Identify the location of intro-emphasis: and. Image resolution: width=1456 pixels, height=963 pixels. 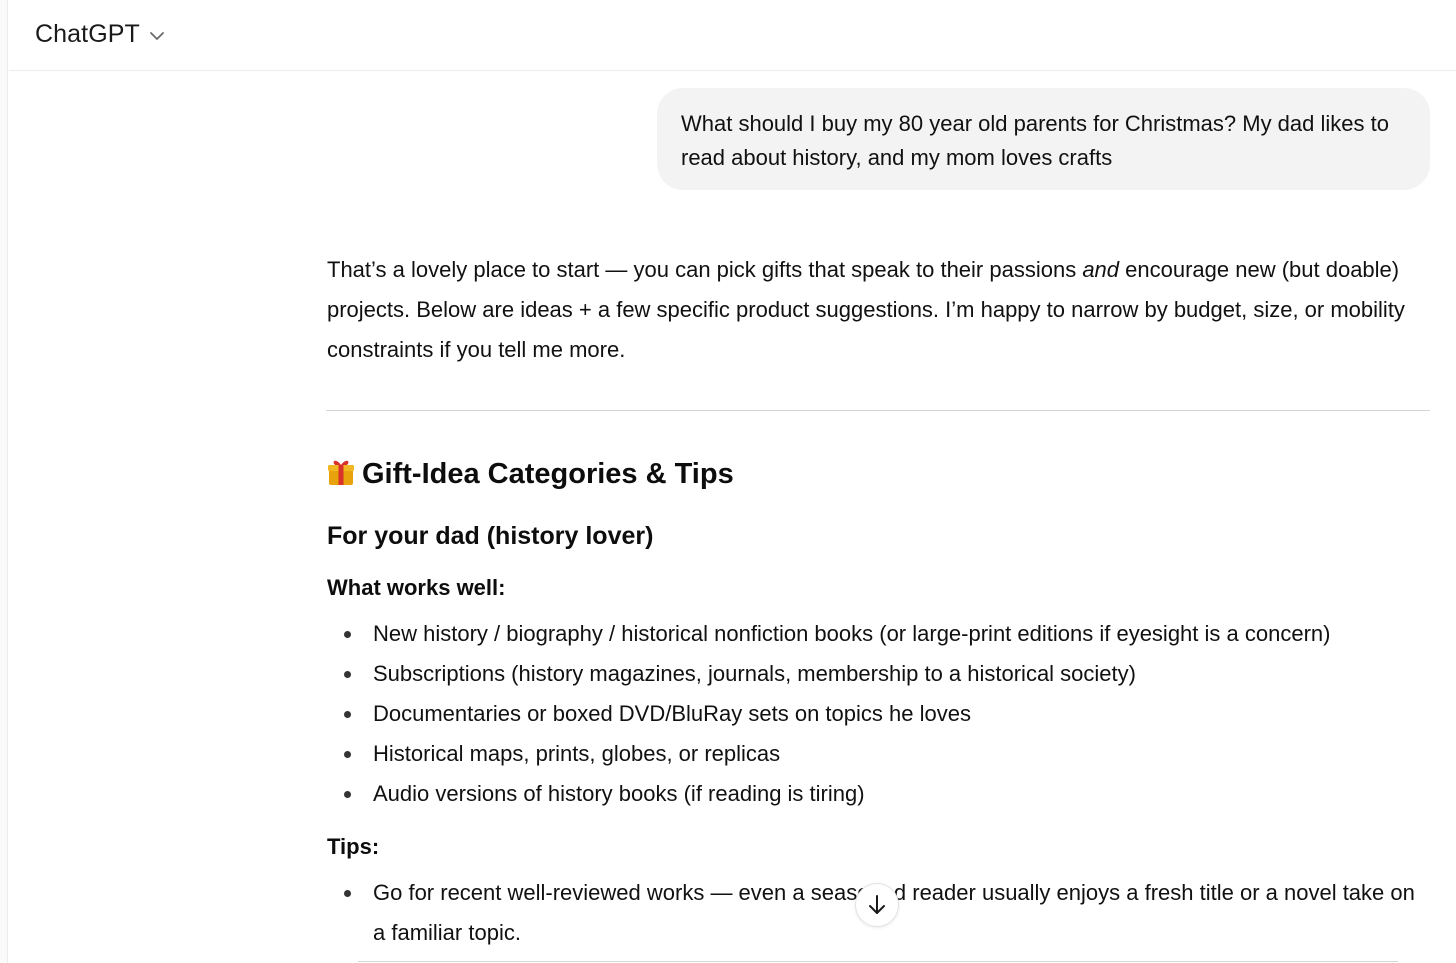
(1101, 269).